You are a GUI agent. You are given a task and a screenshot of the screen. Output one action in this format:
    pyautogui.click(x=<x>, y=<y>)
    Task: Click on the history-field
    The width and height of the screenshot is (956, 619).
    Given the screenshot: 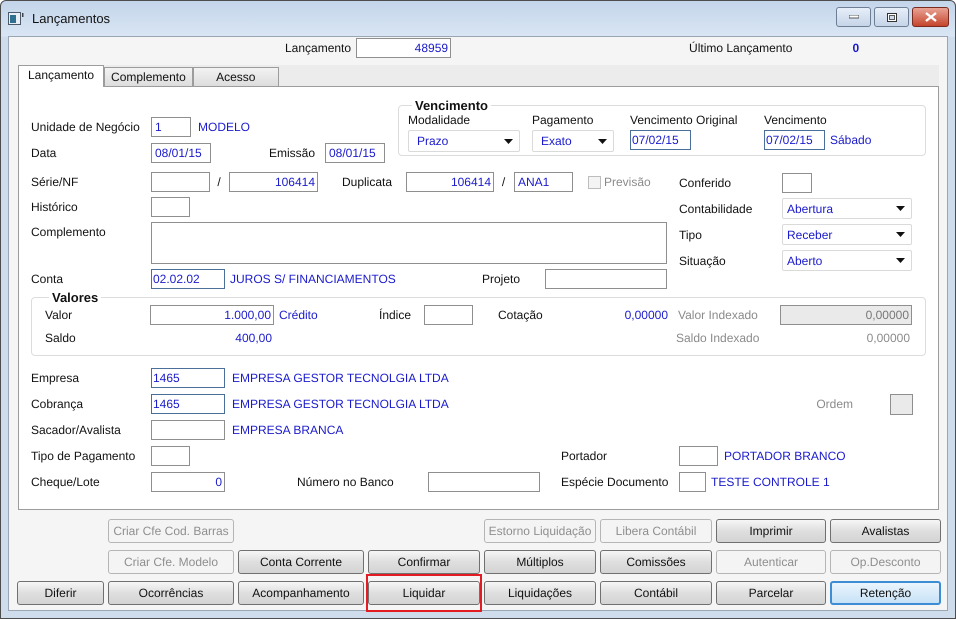 What is the action you would take?
    pyautogui.click(x=170, y=207)
    